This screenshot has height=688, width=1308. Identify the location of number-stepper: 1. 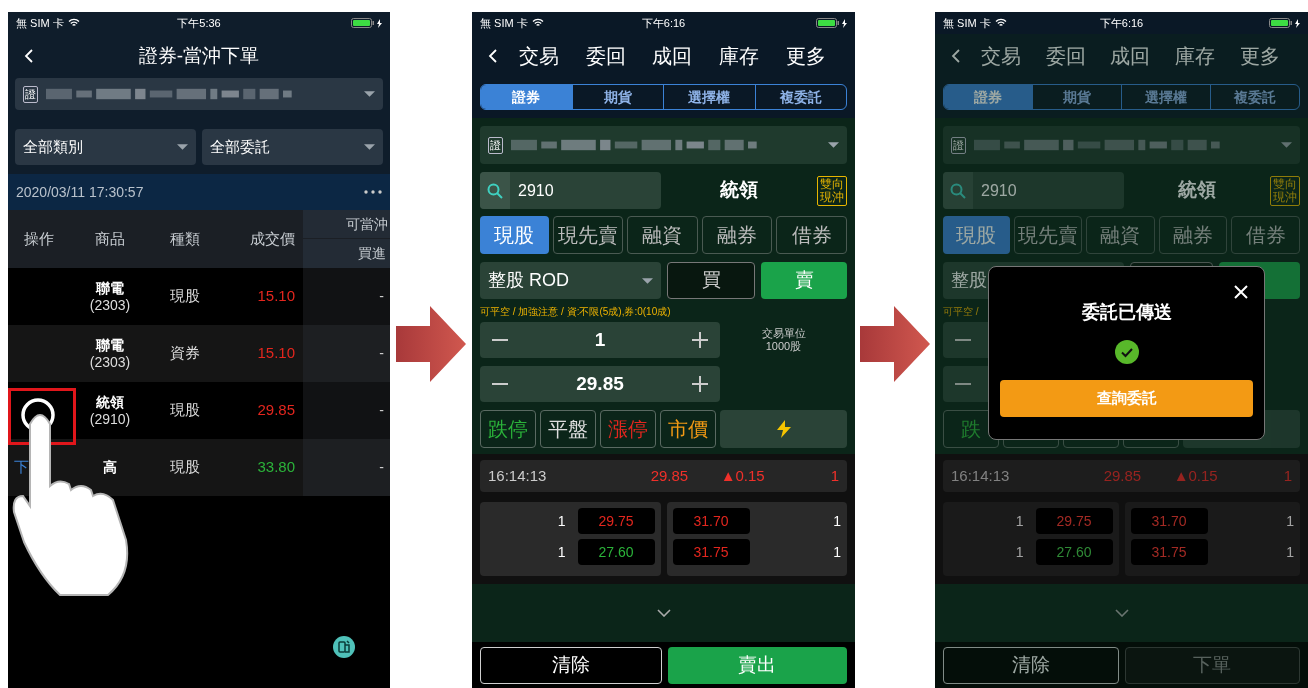
(600, 340).